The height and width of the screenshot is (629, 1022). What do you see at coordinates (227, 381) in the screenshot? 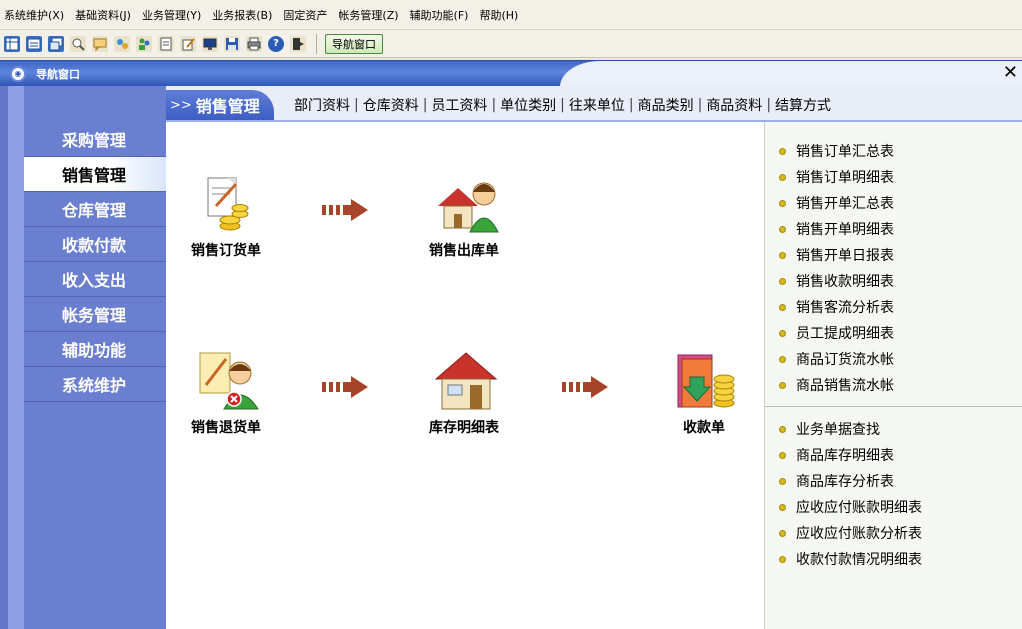
I see `sales-return-icon` at bounding box center [227, 381].